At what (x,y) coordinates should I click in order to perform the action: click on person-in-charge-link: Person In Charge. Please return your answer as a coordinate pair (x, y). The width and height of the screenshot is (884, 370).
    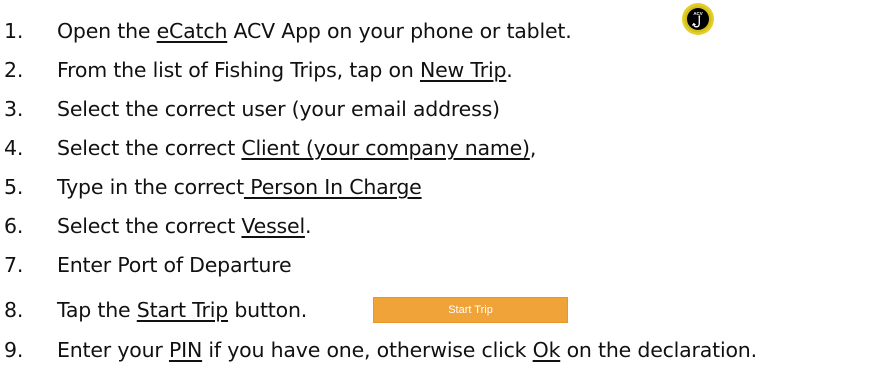
    Looking at the image, I should click on (333, 187).